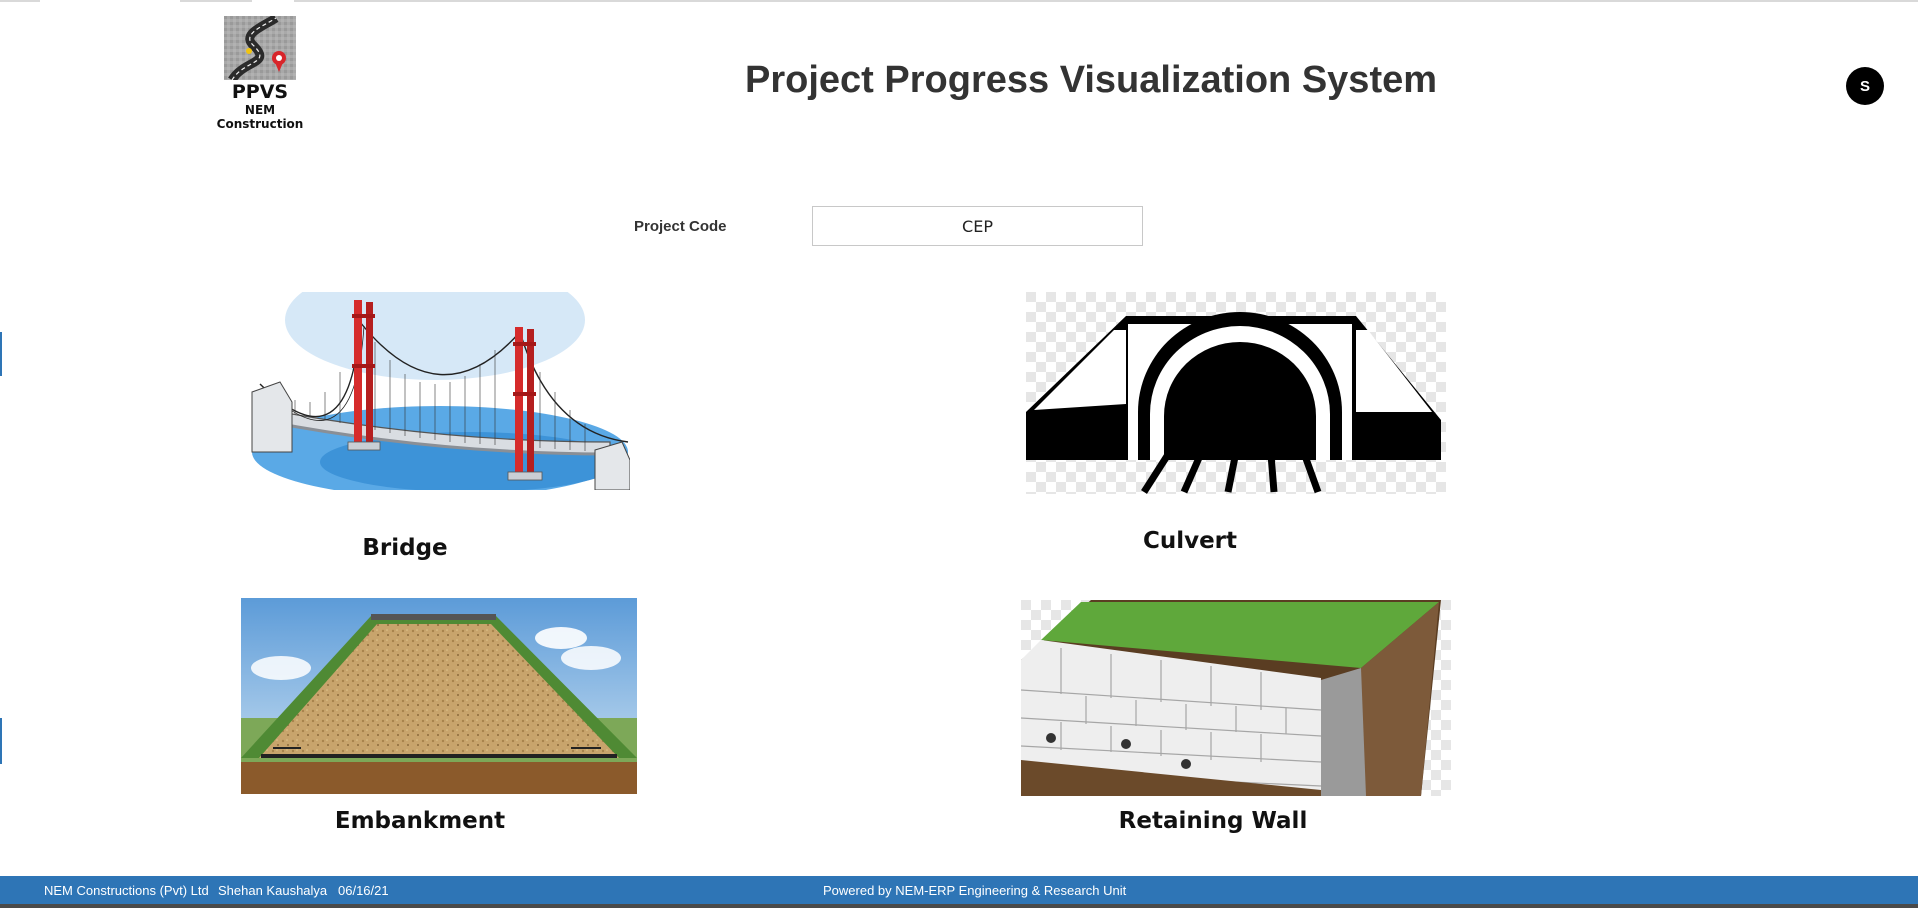 The image size is (1918, 908). I want to click on embankment-icon, so click(439, 696).